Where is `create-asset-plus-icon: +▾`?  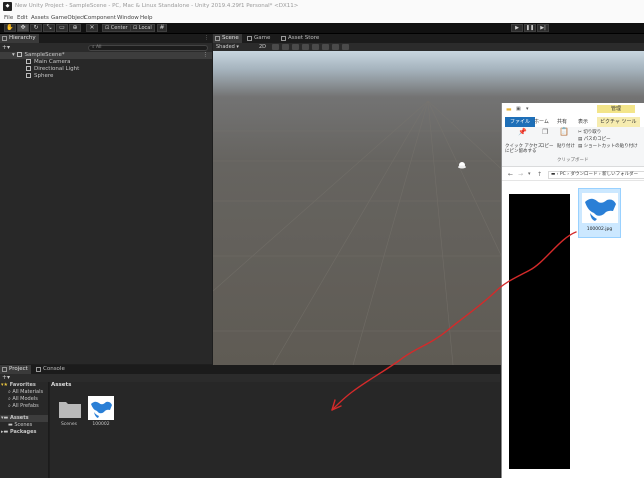 create-asset-plus-icon: +▾ is located at coordinates (6, 378).